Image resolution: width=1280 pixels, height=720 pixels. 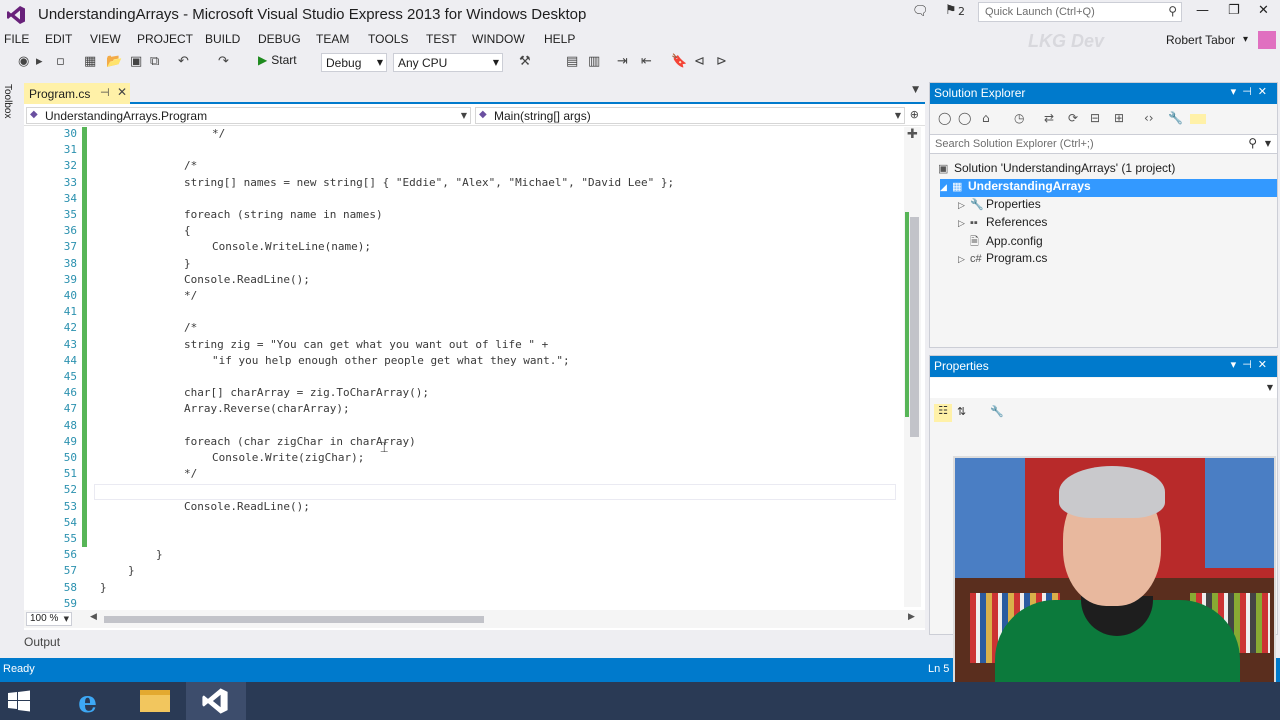 What do you see at coordinates (277, 60) in the screenshot?
I see `start-debugging-button: ▶ Start` at bounding box center [277, 60].